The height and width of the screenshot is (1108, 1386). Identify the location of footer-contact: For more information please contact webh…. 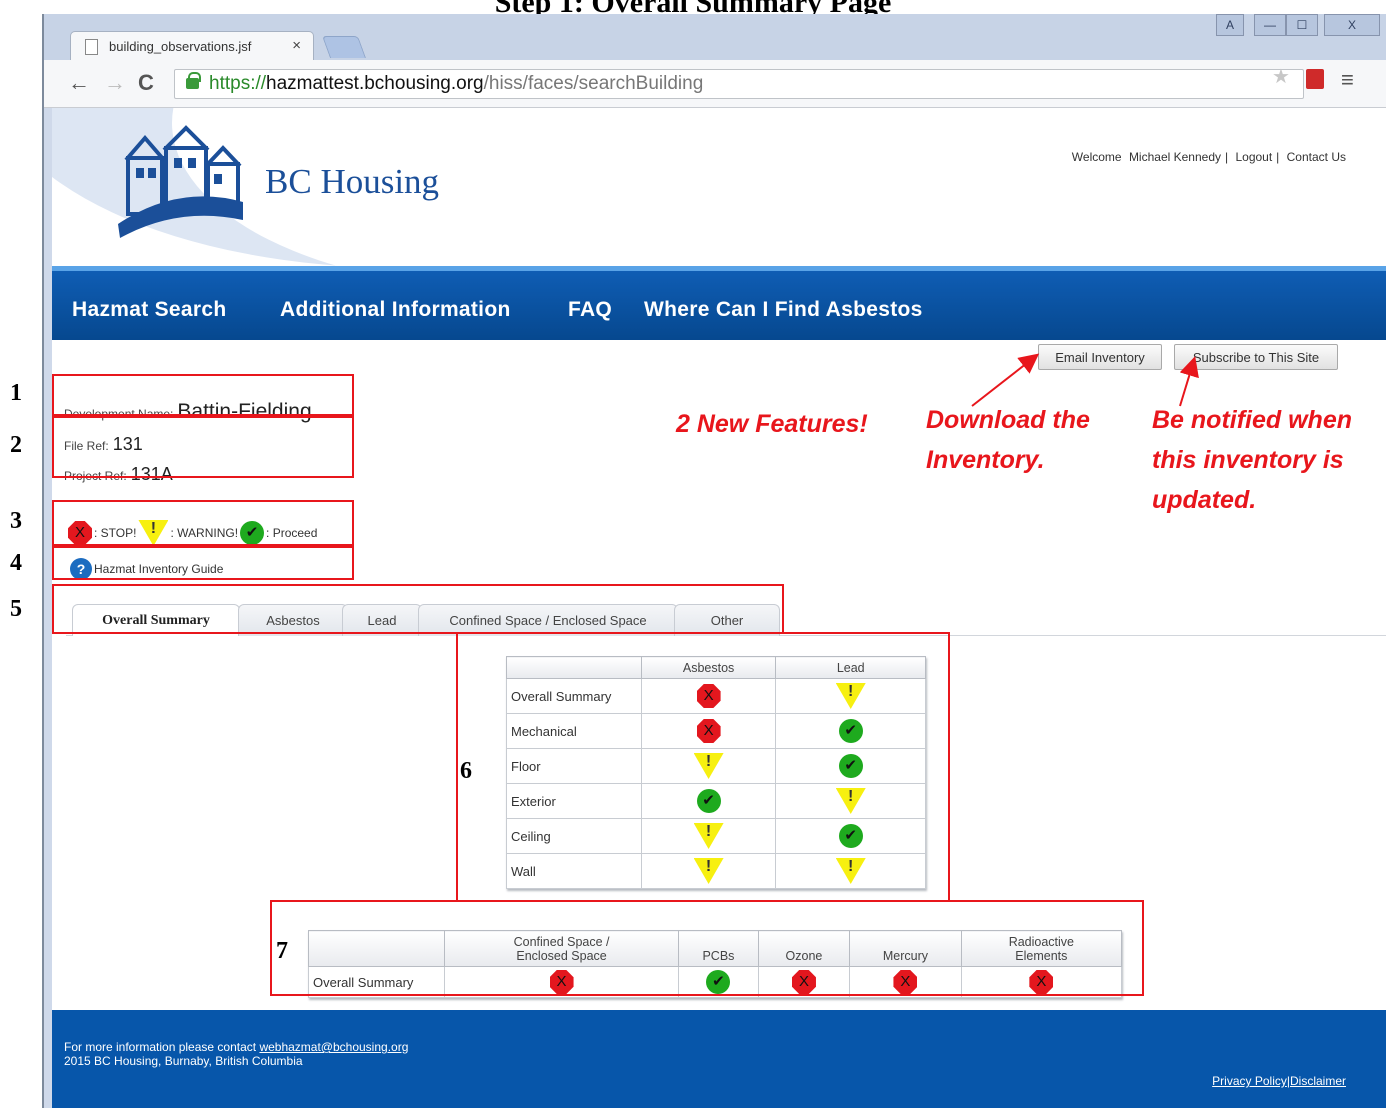
(236, 1047).